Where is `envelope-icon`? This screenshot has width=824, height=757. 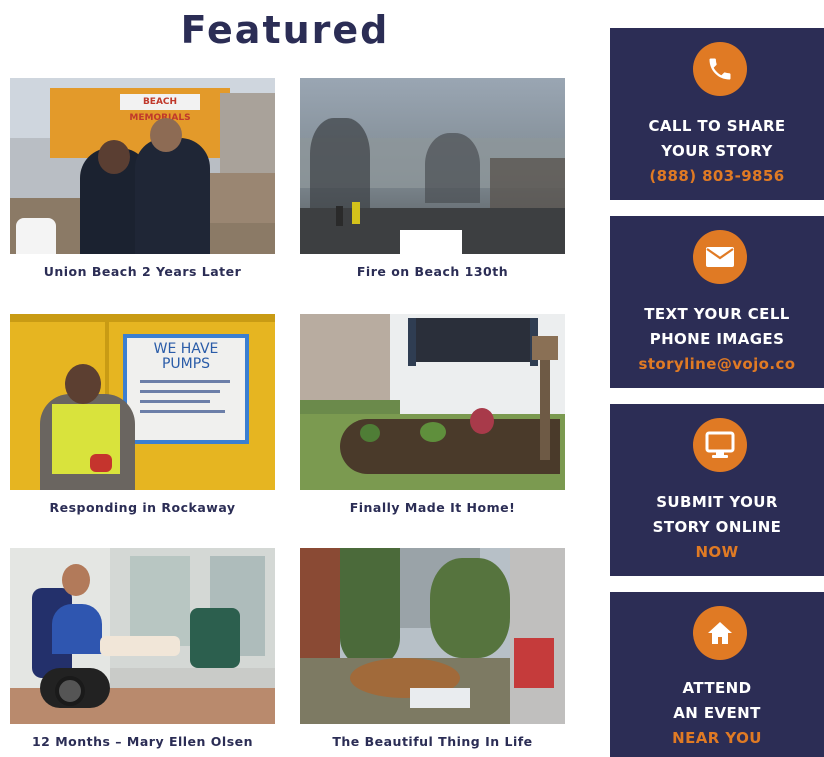
envelope-icon is located at coordinates (720, 257).